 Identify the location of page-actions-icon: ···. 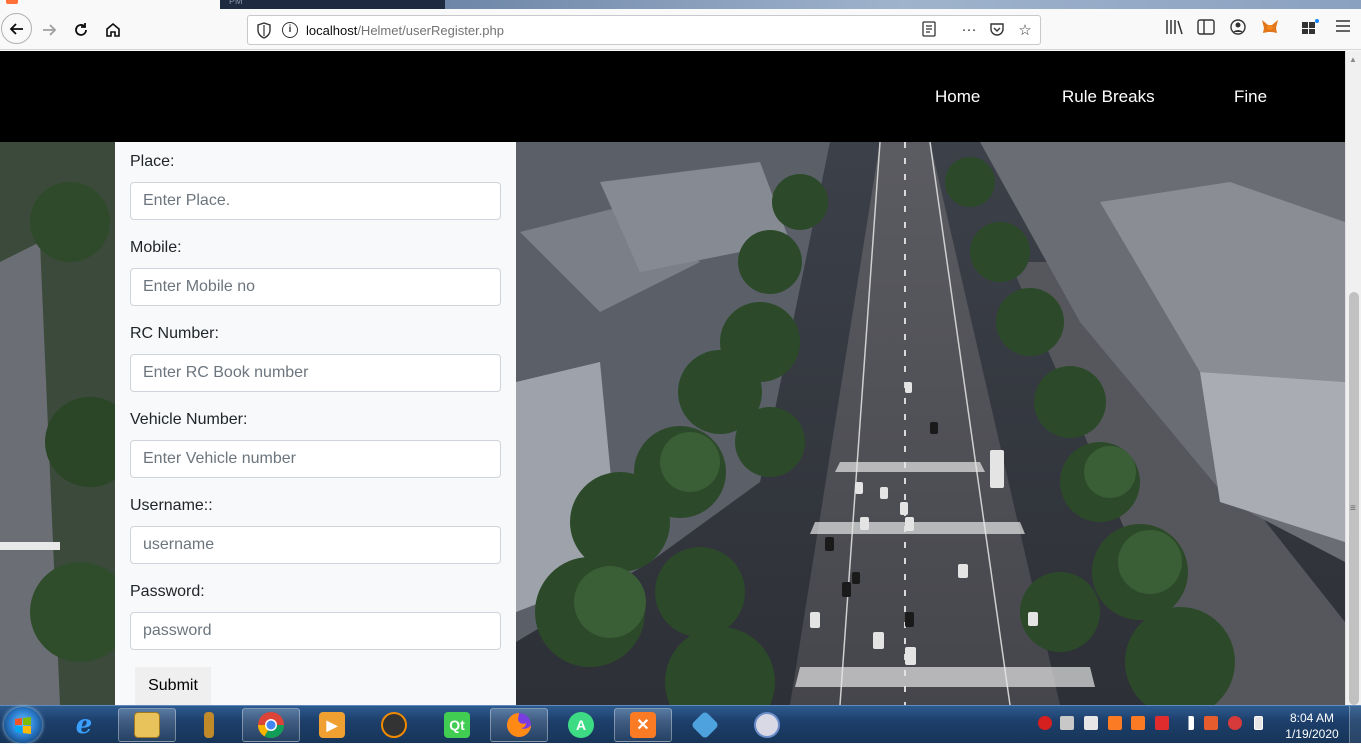
(969, 31).